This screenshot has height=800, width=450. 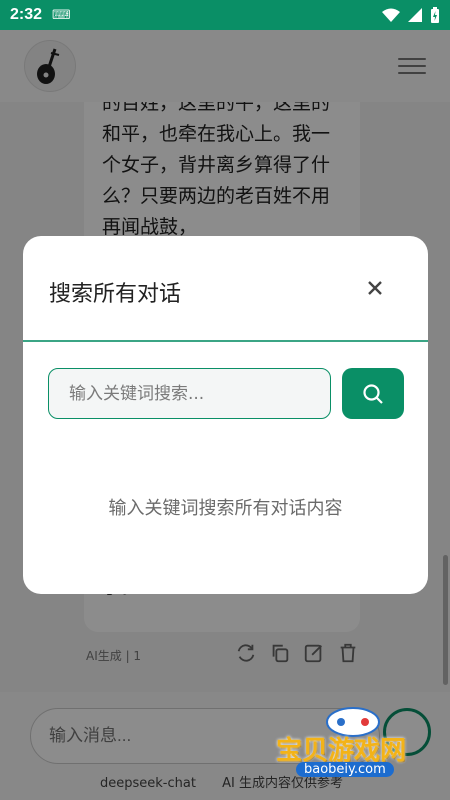 What do you see at coordinates (61, 15) in the screenshot?
I see `keyboard-icon: ⌨` at bounding box center [61, 15].